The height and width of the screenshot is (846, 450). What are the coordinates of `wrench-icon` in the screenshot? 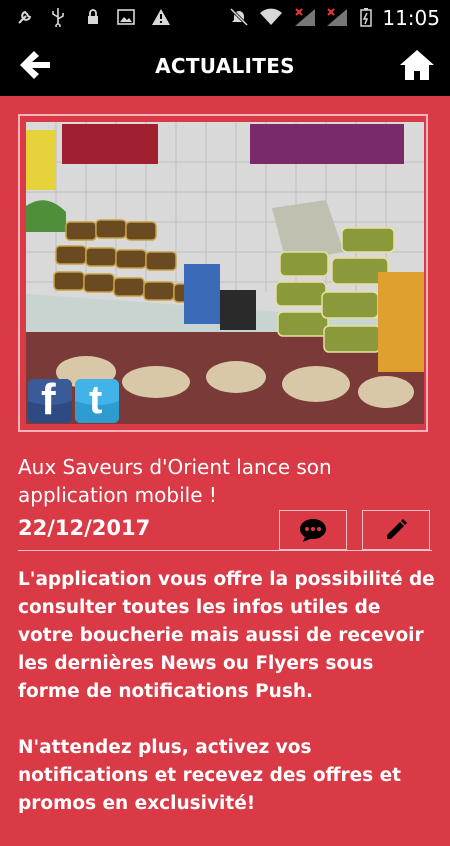 It's located at (25, 17).